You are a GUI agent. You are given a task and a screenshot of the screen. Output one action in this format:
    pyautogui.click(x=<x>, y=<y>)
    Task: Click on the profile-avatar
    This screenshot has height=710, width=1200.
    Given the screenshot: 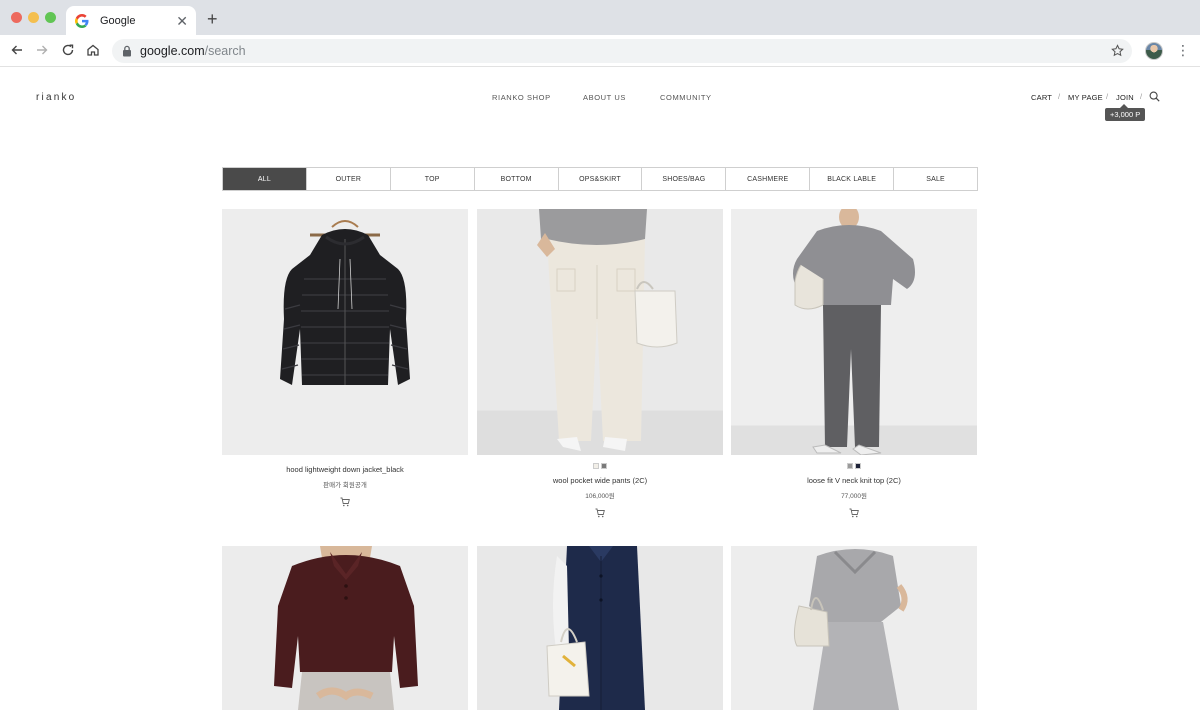 What is the action you would take?
    pyautogui.click(x=1154, y=51)
    